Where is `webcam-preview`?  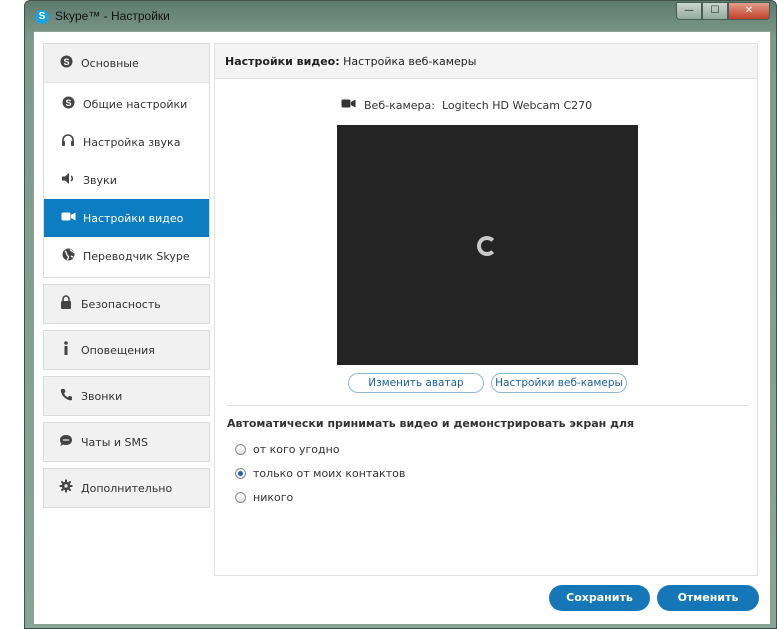
webcam-preview is located at coordinates (487, 245).